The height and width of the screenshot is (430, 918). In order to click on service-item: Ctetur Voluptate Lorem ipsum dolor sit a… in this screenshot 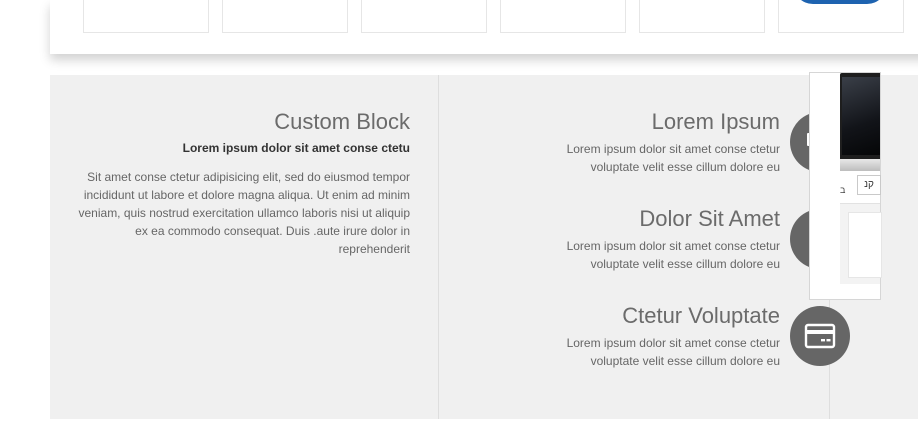, I will do `click(644, 343)`.